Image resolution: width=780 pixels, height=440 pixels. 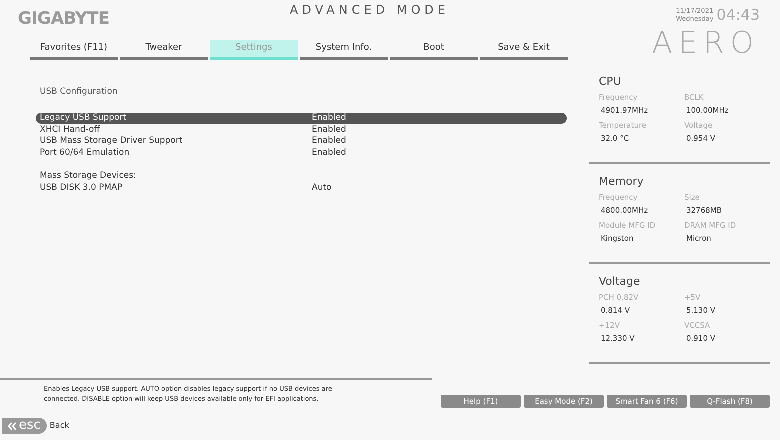 What do you see at coordinates (620, 282) in the screenshot?
I see `panel-title: Voltage` at bounding box center [620, 282].